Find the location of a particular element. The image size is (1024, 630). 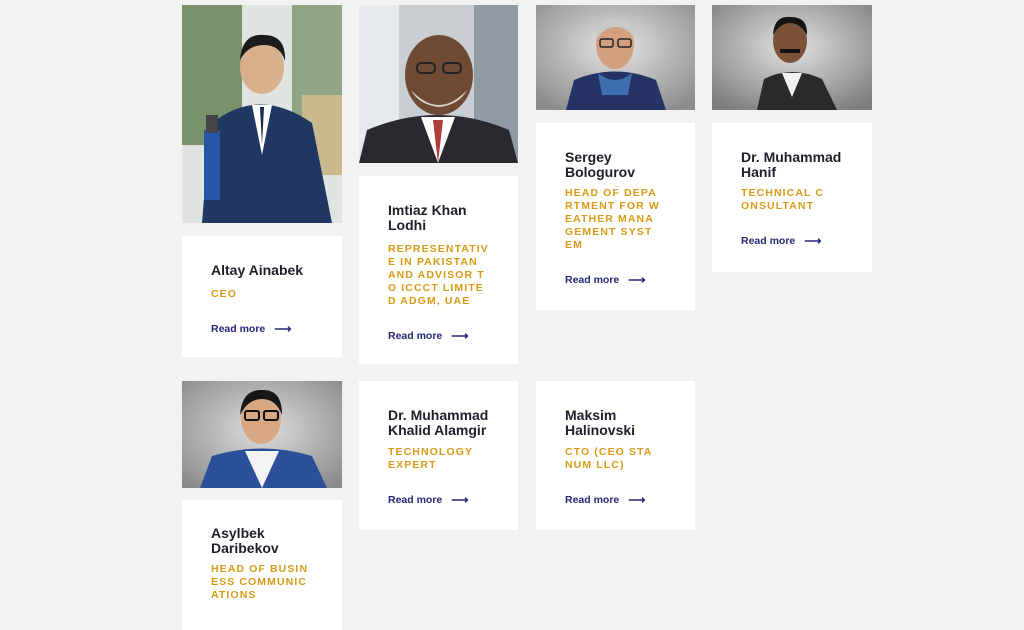

member-role: CEO is located at coordinates (224, 294).